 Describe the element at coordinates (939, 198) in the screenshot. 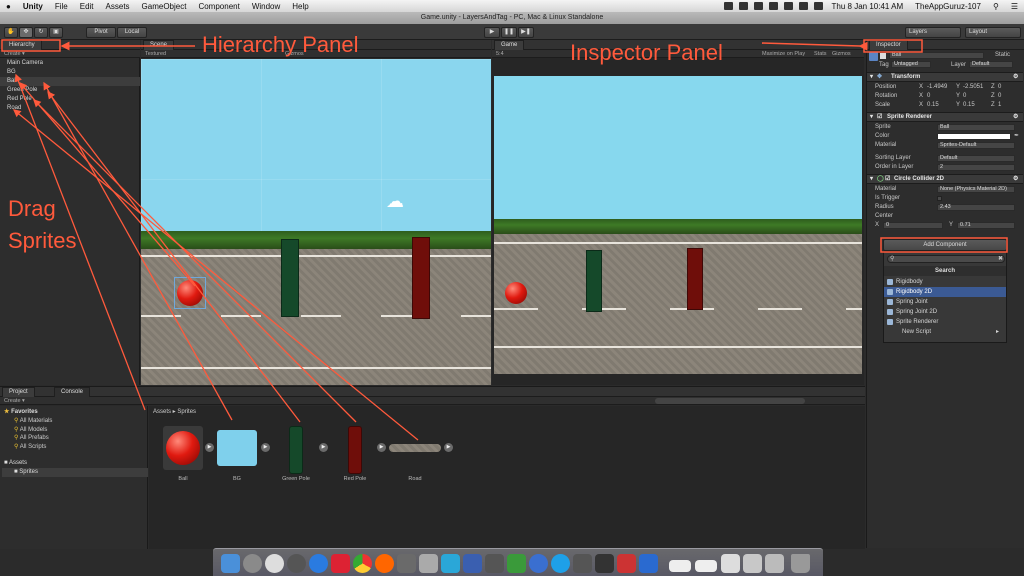

I see `is-trigger-checkbox` at that location.